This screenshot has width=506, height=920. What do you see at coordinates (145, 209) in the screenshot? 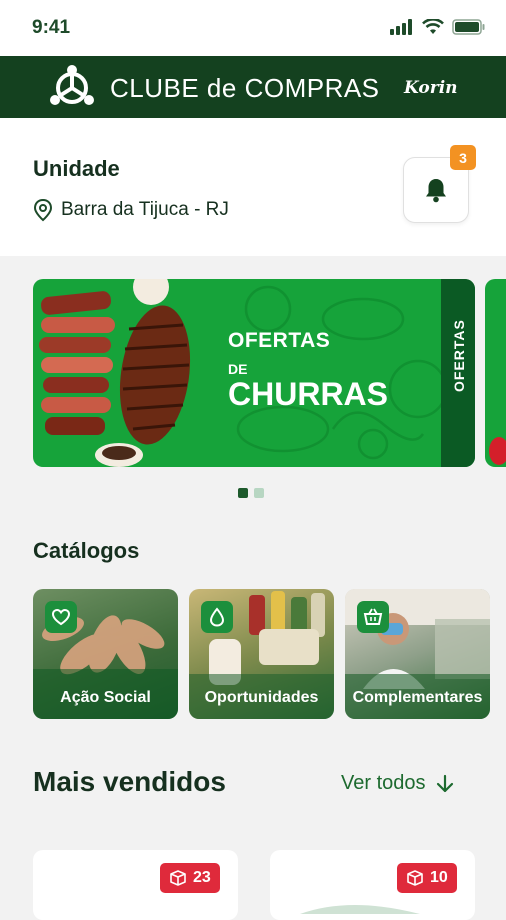
I see `location-text: Barra da Tijuca - RJ` at bounding box center [145, 209].